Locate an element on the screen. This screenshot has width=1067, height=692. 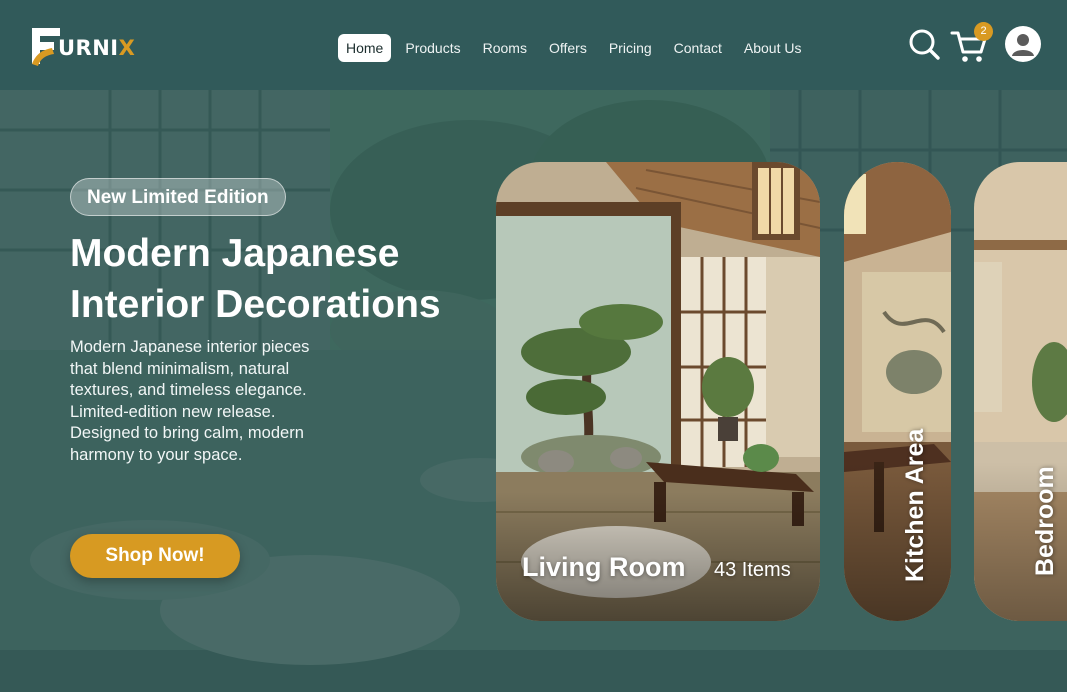
nav-products: Products is located at coordinates (432, 48).